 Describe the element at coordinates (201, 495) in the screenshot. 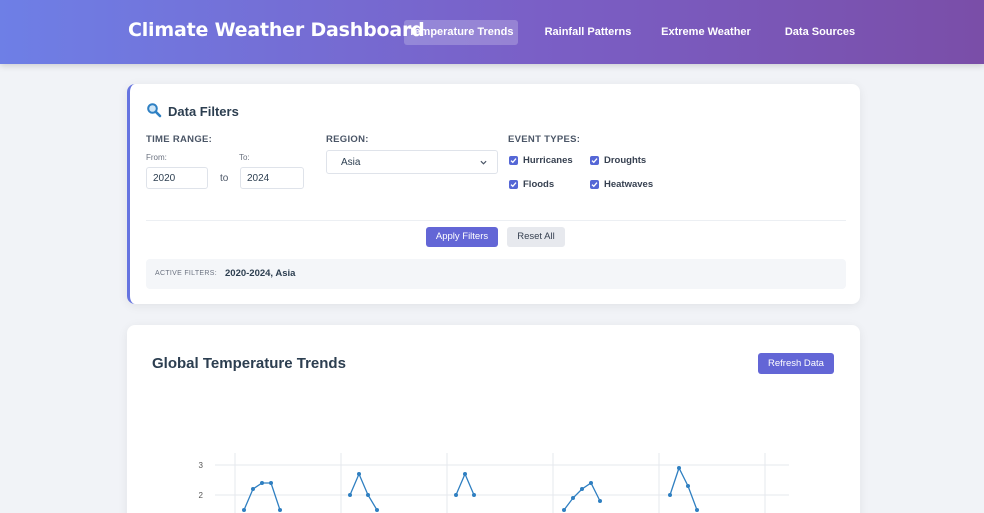

I see `y-tick-label: 2` at that location.